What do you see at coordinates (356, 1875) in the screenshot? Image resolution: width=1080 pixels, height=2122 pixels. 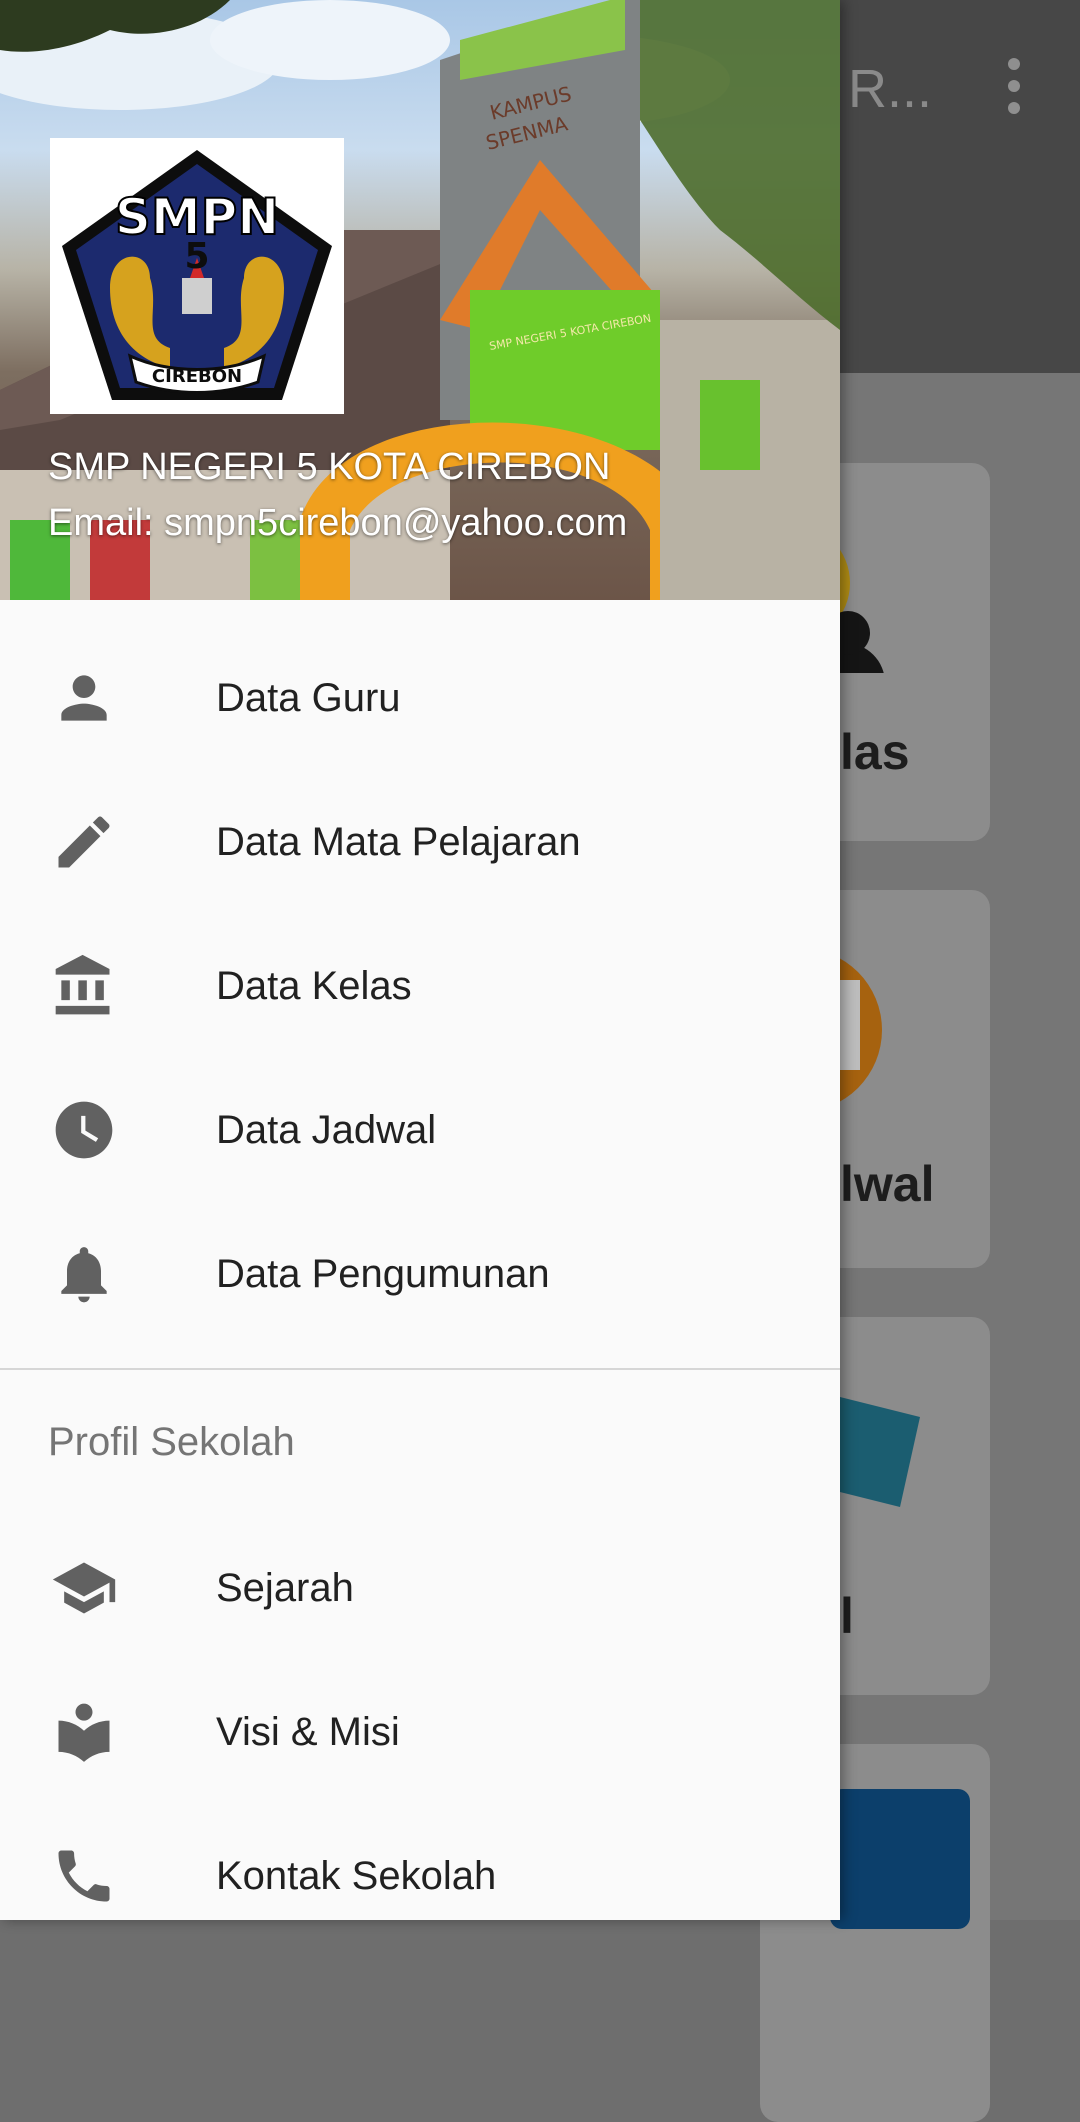 I see `menu-label-kontak-sekolah: Kontak Sekolah` at bounding box center [356, 1875].